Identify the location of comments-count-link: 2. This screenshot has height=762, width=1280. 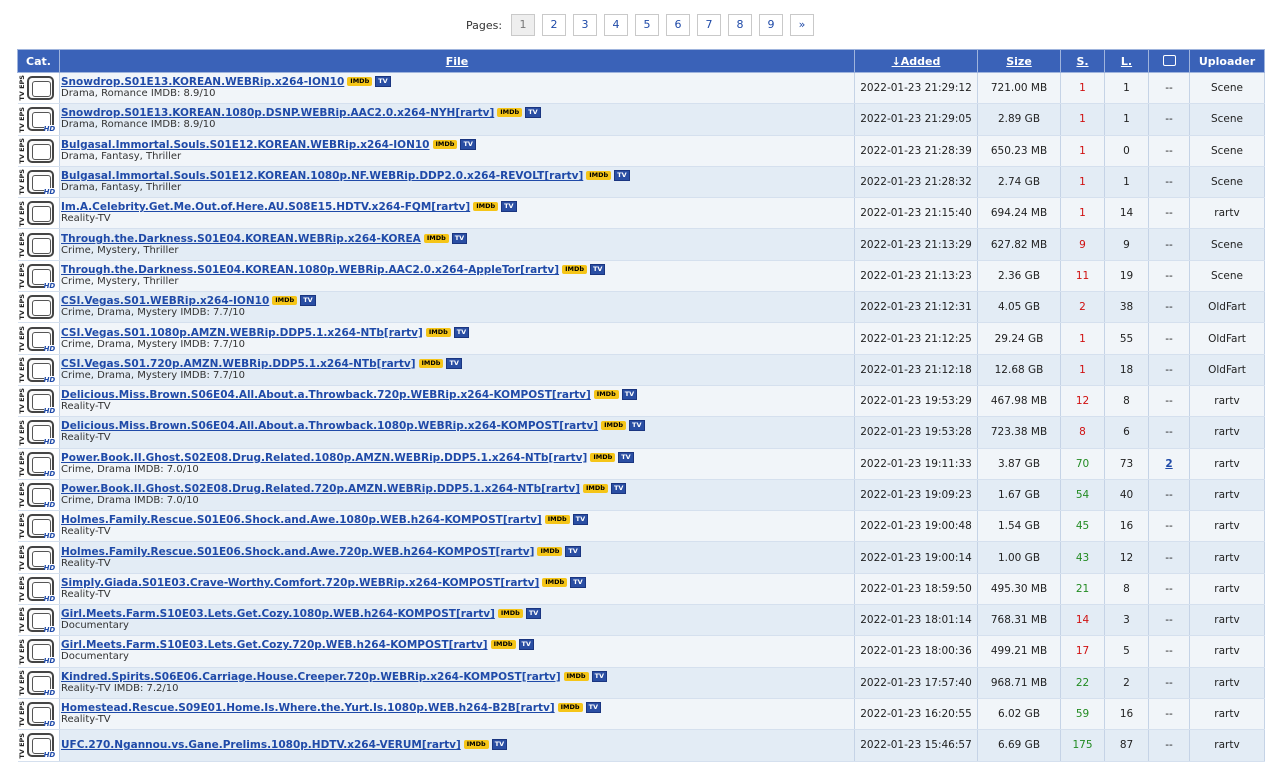
(1168, 464).